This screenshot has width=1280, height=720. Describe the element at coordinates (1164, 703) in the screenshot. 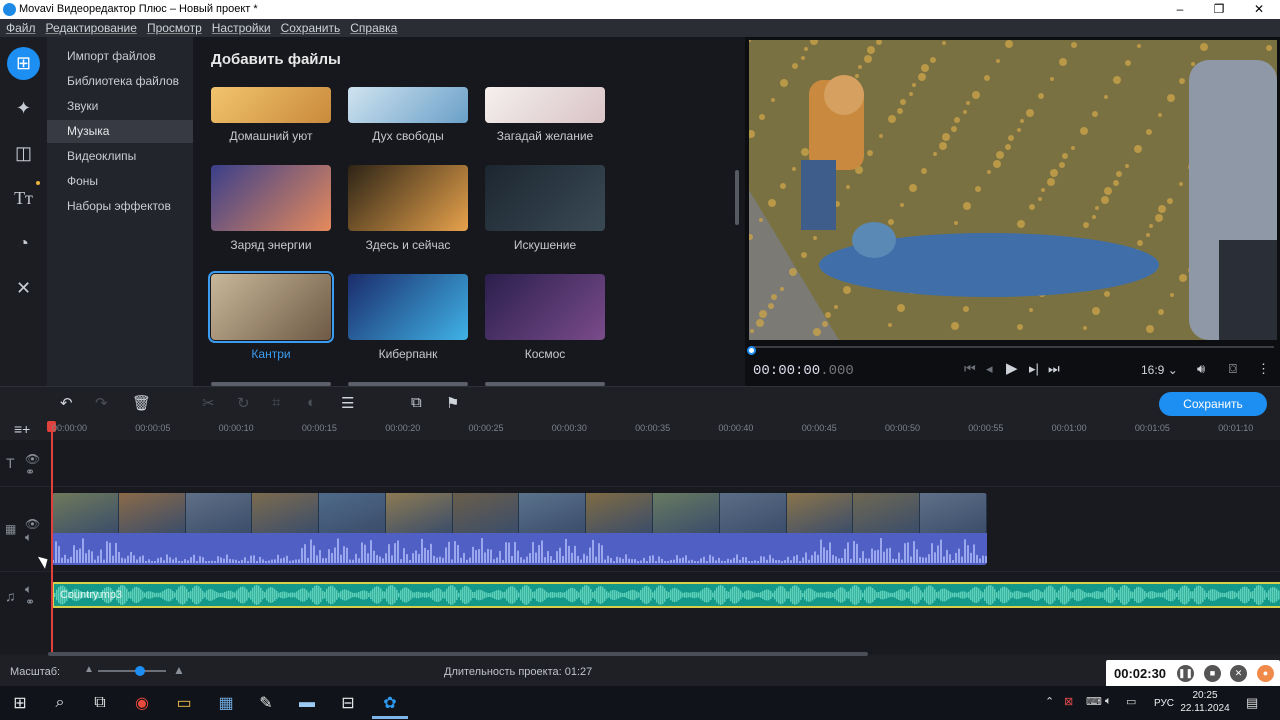

I see `language-indicator: РУС` at that location.